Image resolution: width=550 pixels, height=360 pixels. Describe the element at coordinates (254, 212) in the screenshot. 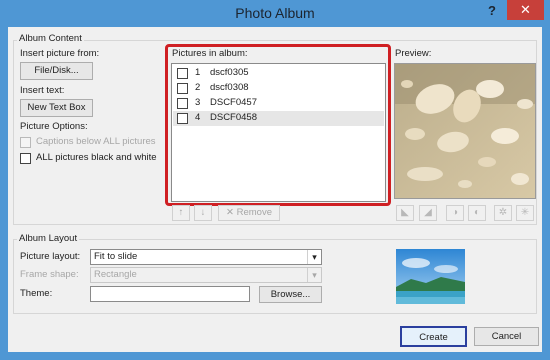

I see `remove-label: Remove` at that location.